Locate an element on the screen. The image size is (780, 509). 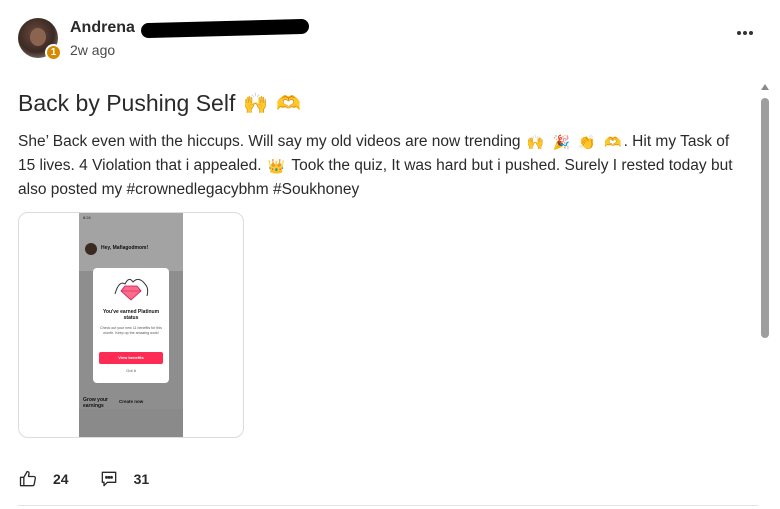
avatar-face is located at coordinates (38, 37).